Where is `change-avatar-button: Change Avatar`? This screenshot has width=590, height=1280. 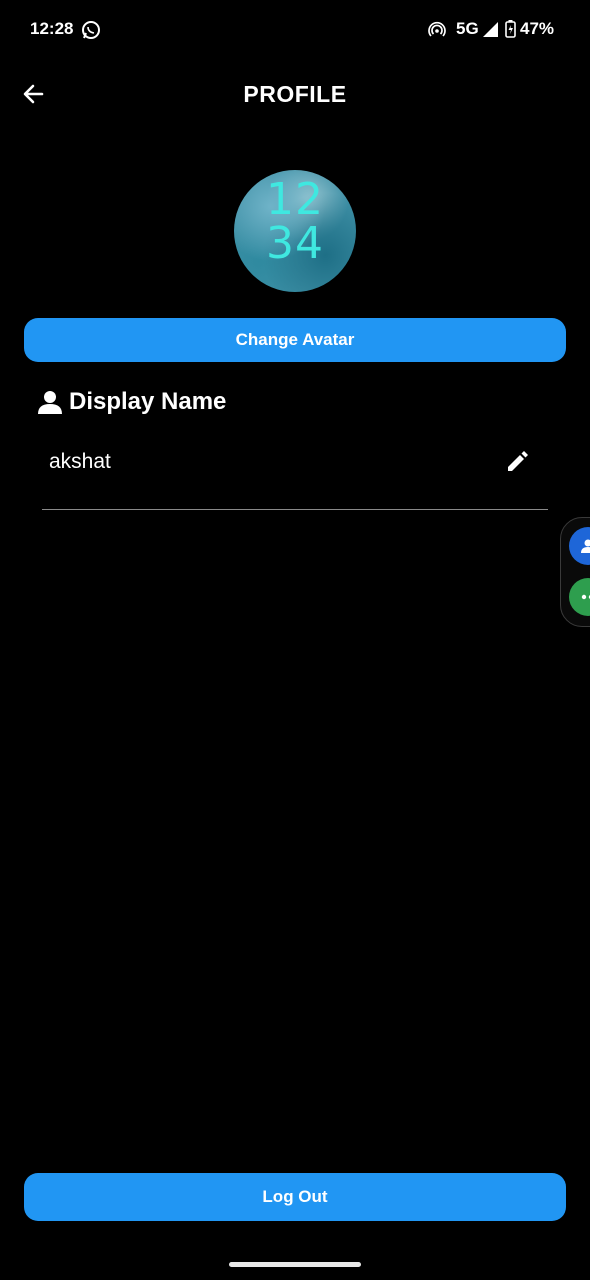 change-avatar-button: Change Avatar is located at coordinates (295, 340).